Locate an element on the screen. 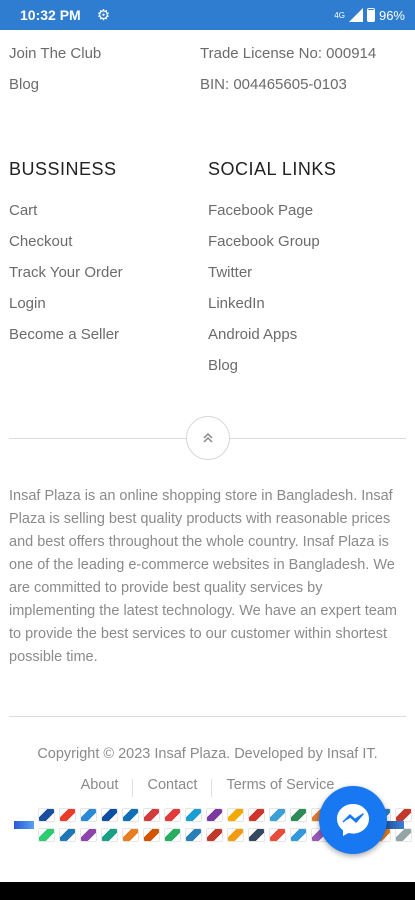 This screenshot has width=415, height=900. double-chevron-up-icon is located at coordinates (208, 437).